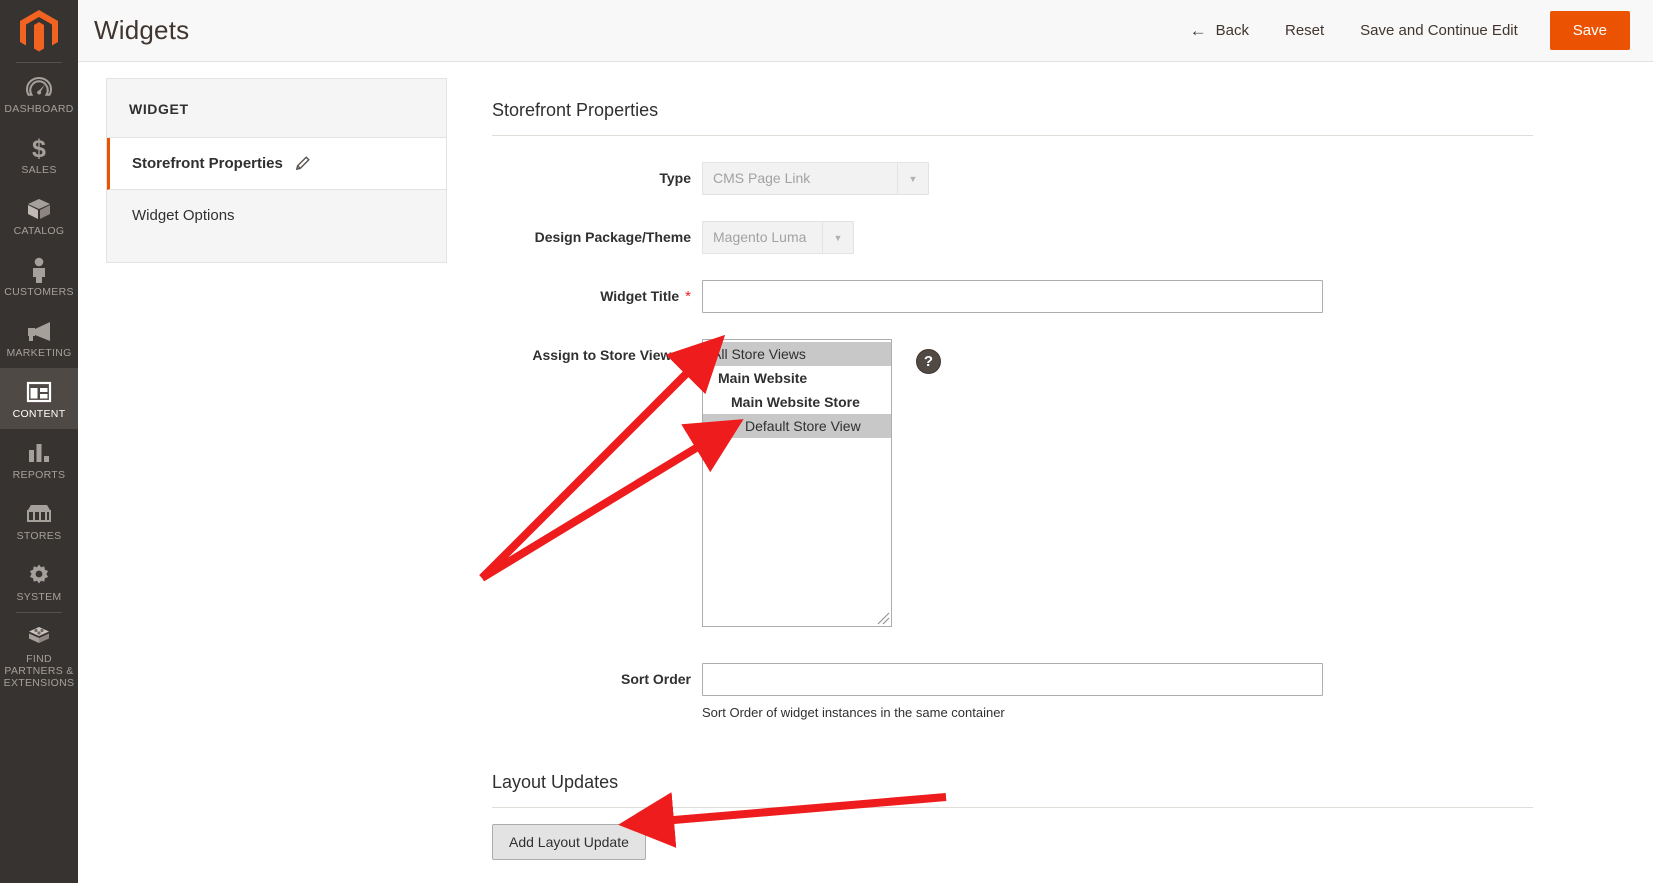 This screenshot has width=1653, height=883. What do you see at coordinates (675, 178) in the screenshot?
I see `type-label: Type` at bounding box center [675, 178].